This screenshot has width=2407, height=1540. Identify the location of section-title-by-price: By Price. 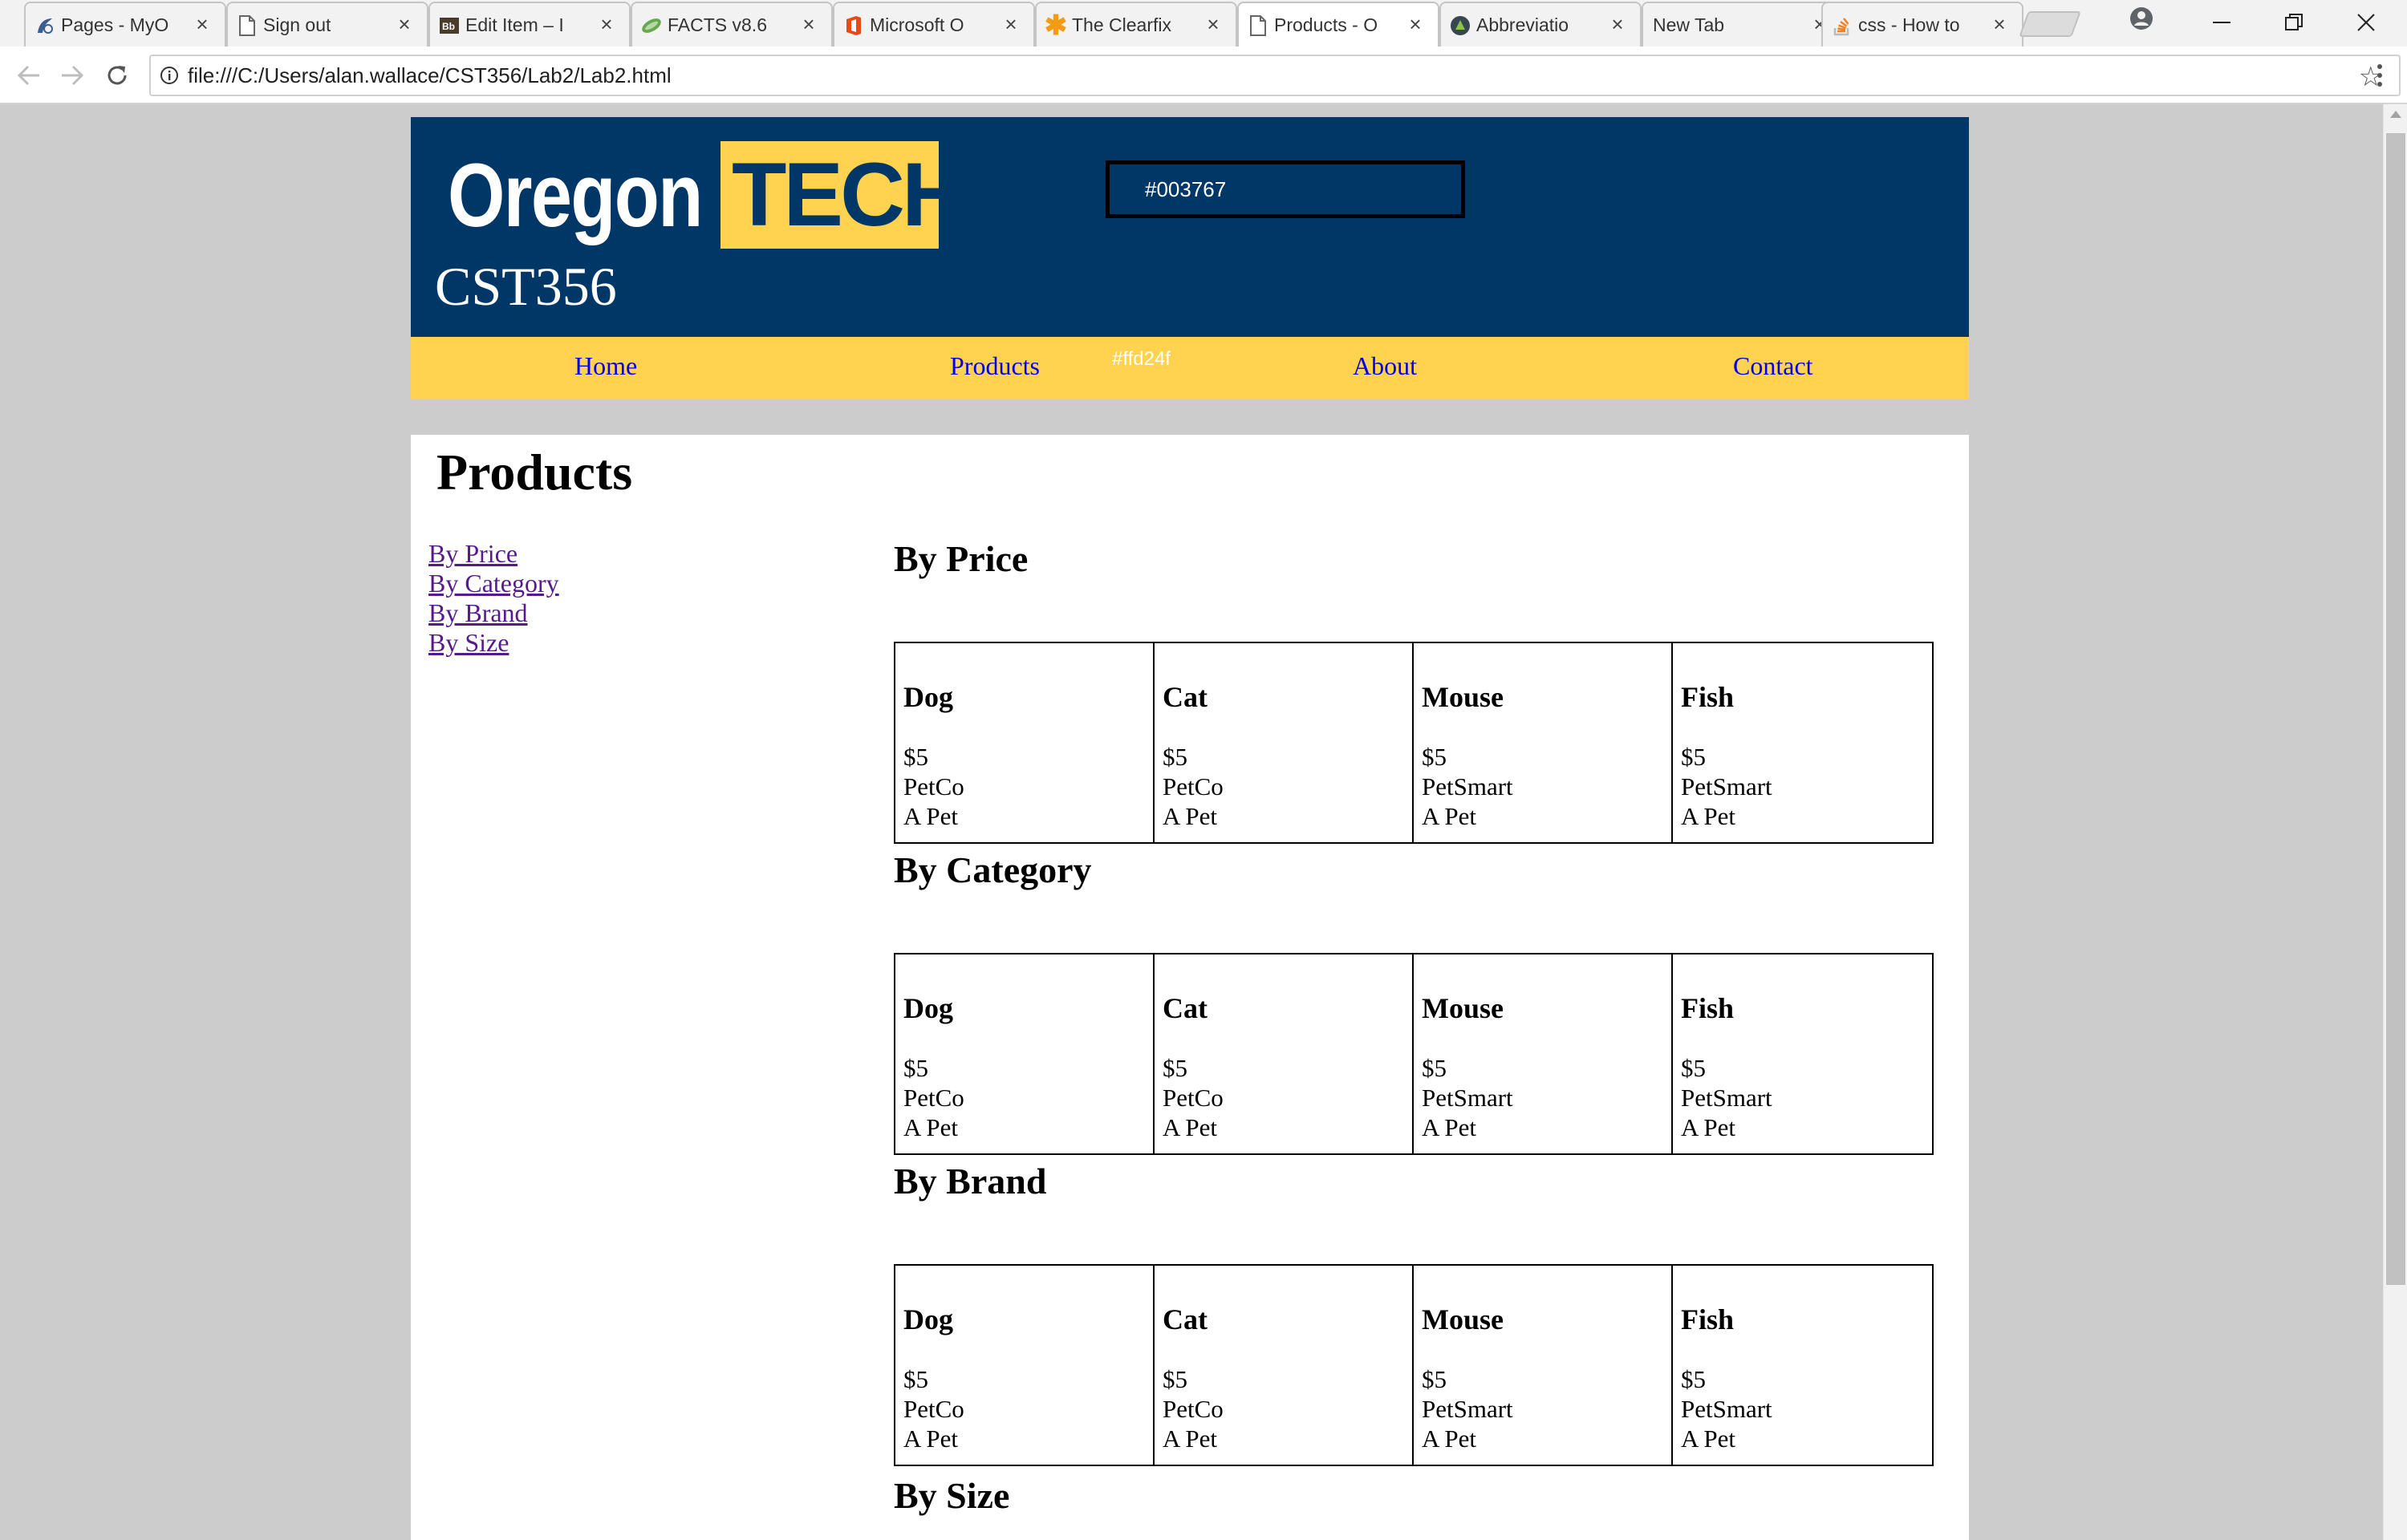
(961, 558).